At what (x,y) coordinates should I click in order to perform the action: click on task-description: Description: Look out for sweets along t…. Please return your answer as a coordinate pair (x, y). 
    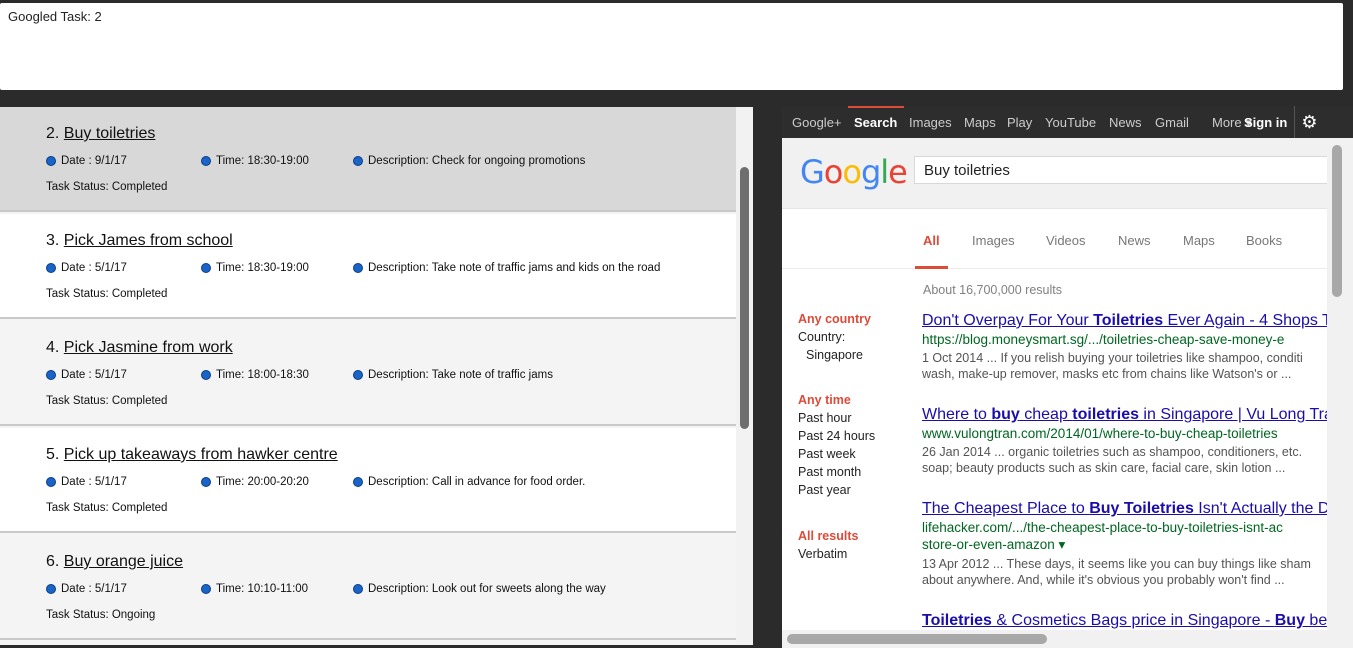
    Looking at the image, I should click on (479, 589).